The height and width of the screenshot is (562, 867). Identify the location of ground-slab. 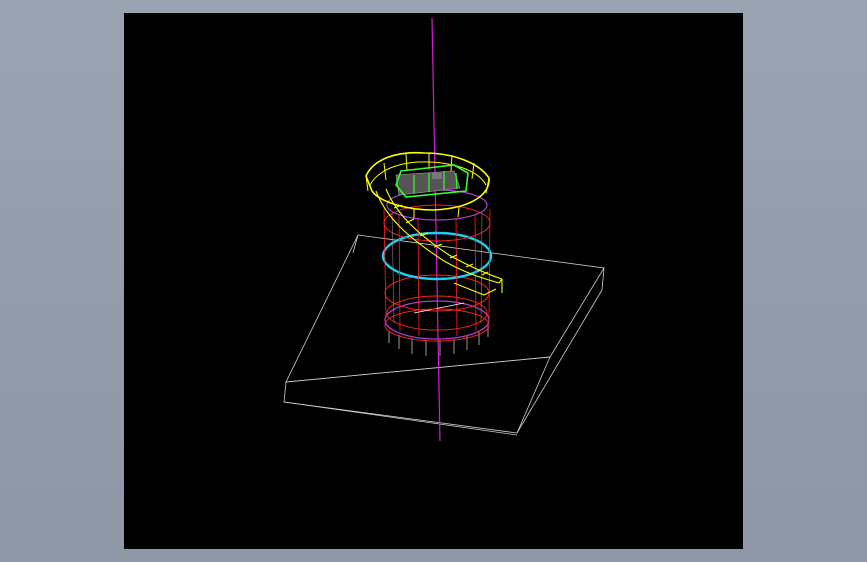
(444, 335).